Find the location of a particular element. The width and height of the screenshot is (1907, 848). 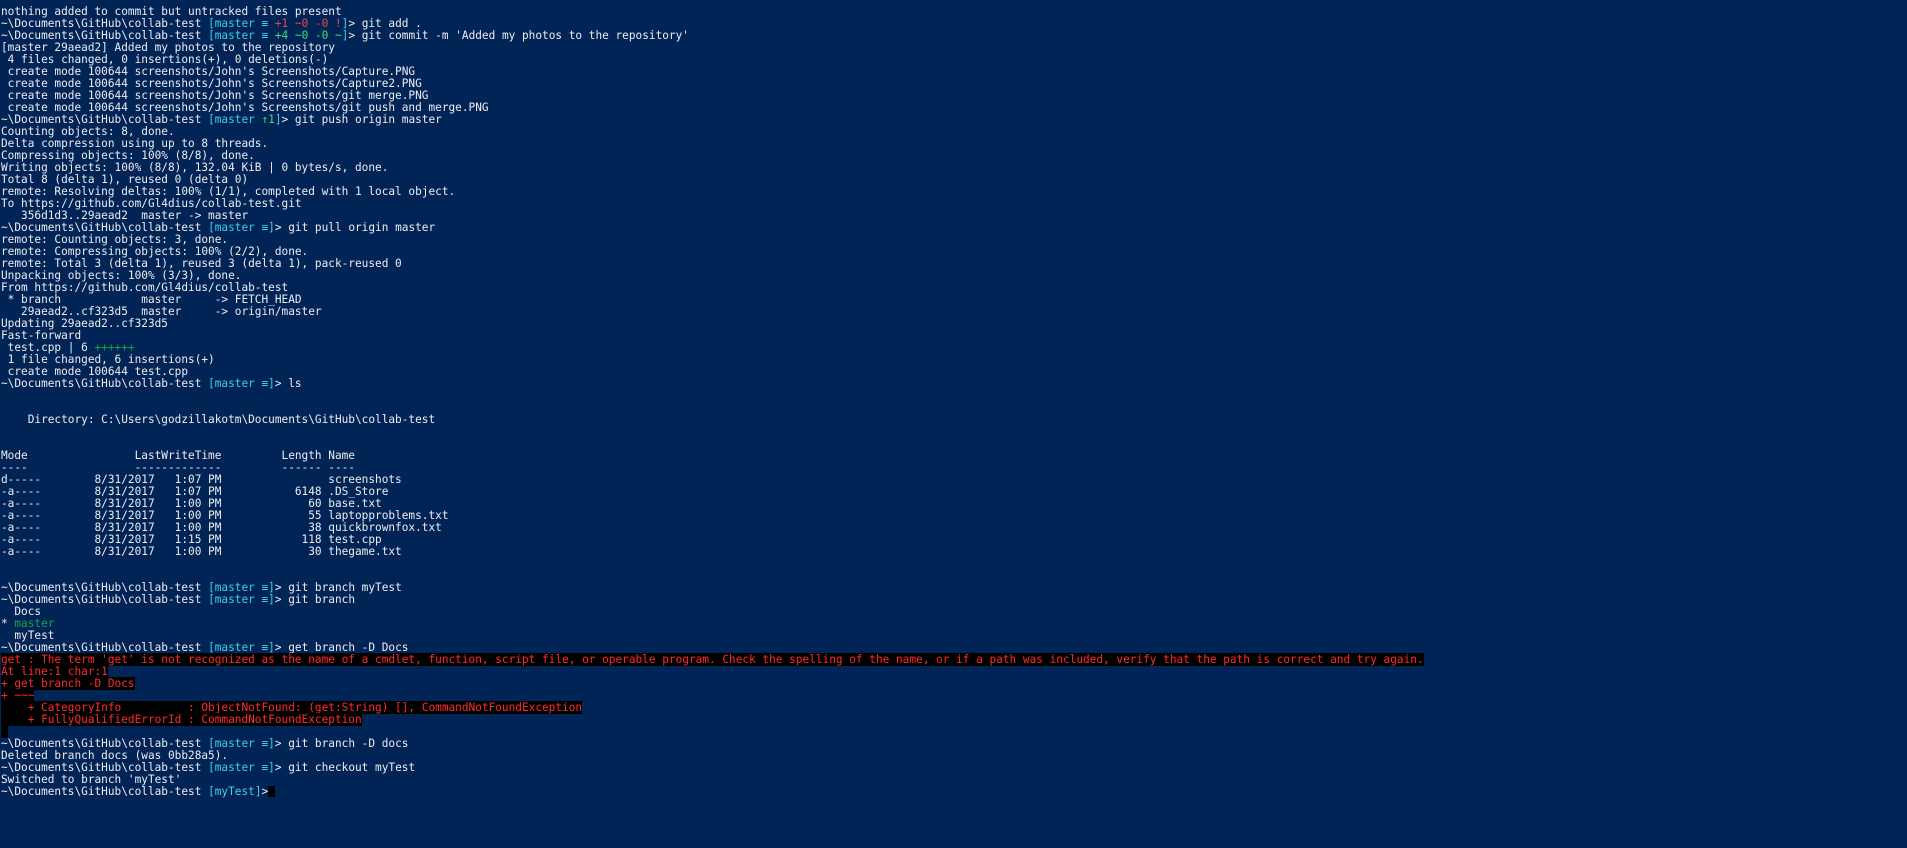

terminal-line: 29aead2..cf323d5 master -> origin/master is located at coordinates (953, 312).